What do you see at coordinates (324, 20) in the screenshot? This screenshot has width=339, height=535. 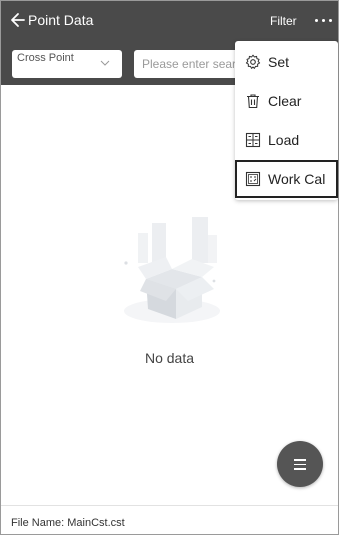 I see `more-dots-icon` at bounding box center [324, 20].